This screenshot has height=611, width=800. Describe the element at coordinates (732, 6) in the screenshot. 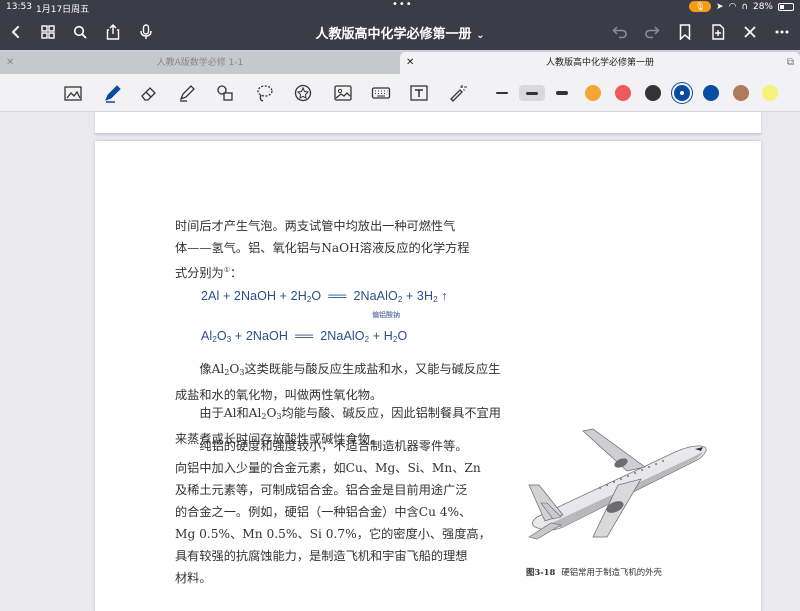

I see `wifi-icon: ◠` at that location.